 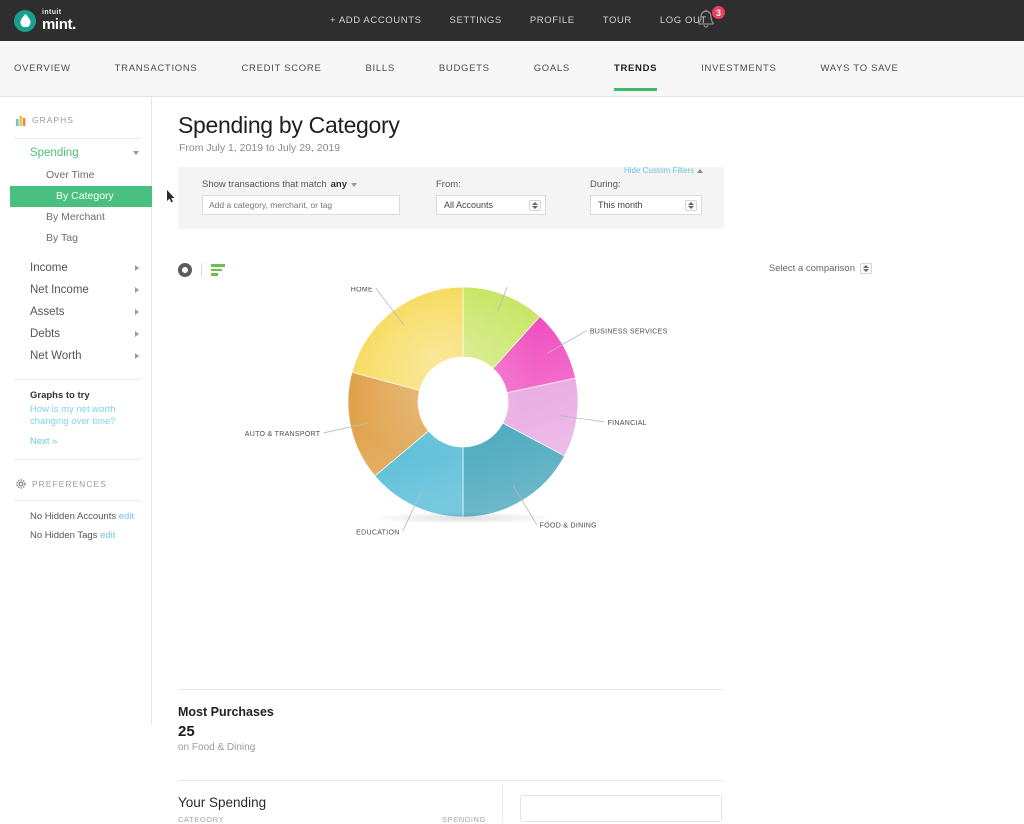 I want to click on sidebar-graphs-header: GRAPHS, so click(x=75, y=120).